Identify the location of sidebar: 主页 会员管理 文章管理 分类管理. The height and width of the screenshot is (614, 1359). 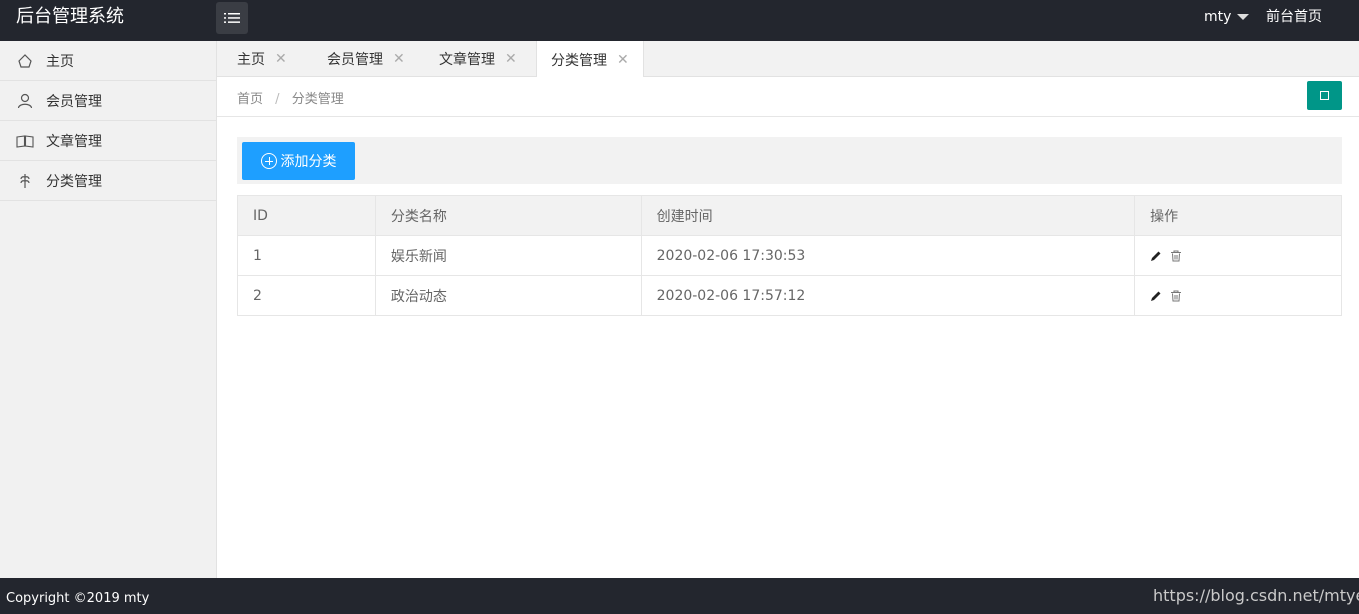
(108, 309).